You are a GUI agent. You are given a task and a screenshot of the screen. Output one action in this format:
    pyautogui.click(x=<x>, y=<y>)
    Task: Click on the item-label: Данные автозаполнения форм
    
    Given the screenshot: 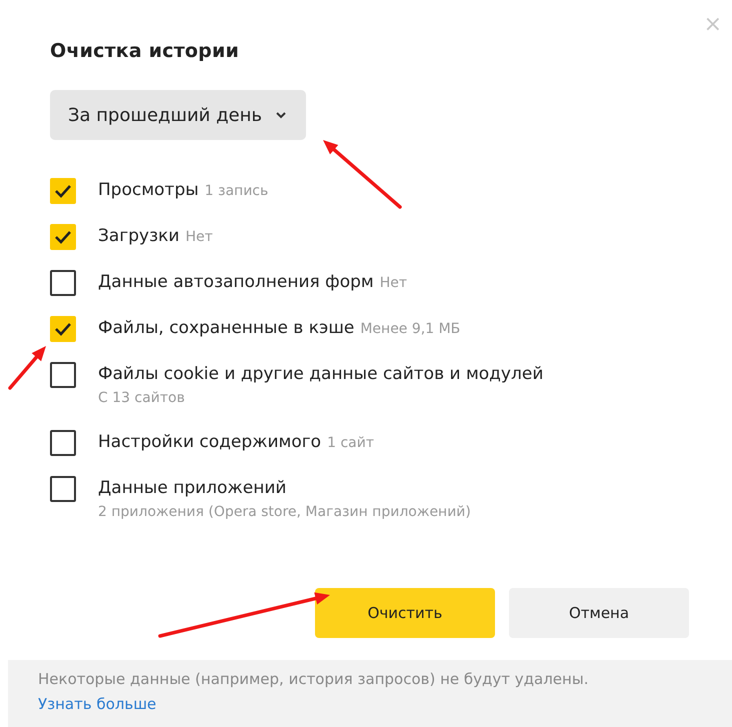 What is the action you would take?
    pyautogui.click(x=236, y=282)
    